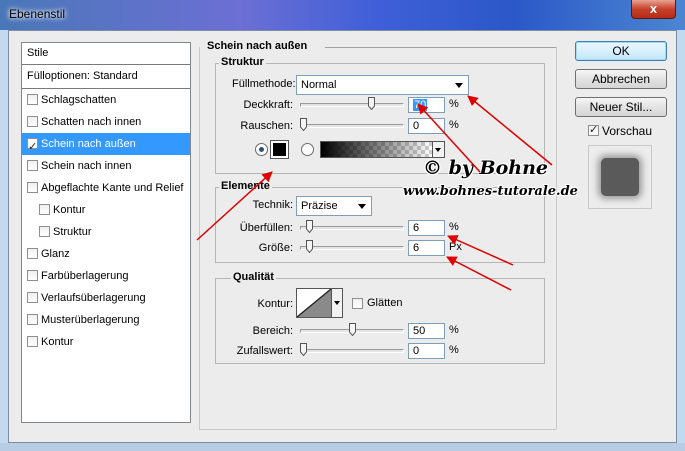 The width and height of the screenshot is (685, 451). Describe the element at coordinates (486, 168) in the screenshot. I see `watermark-author: © by Bohne` at that location.